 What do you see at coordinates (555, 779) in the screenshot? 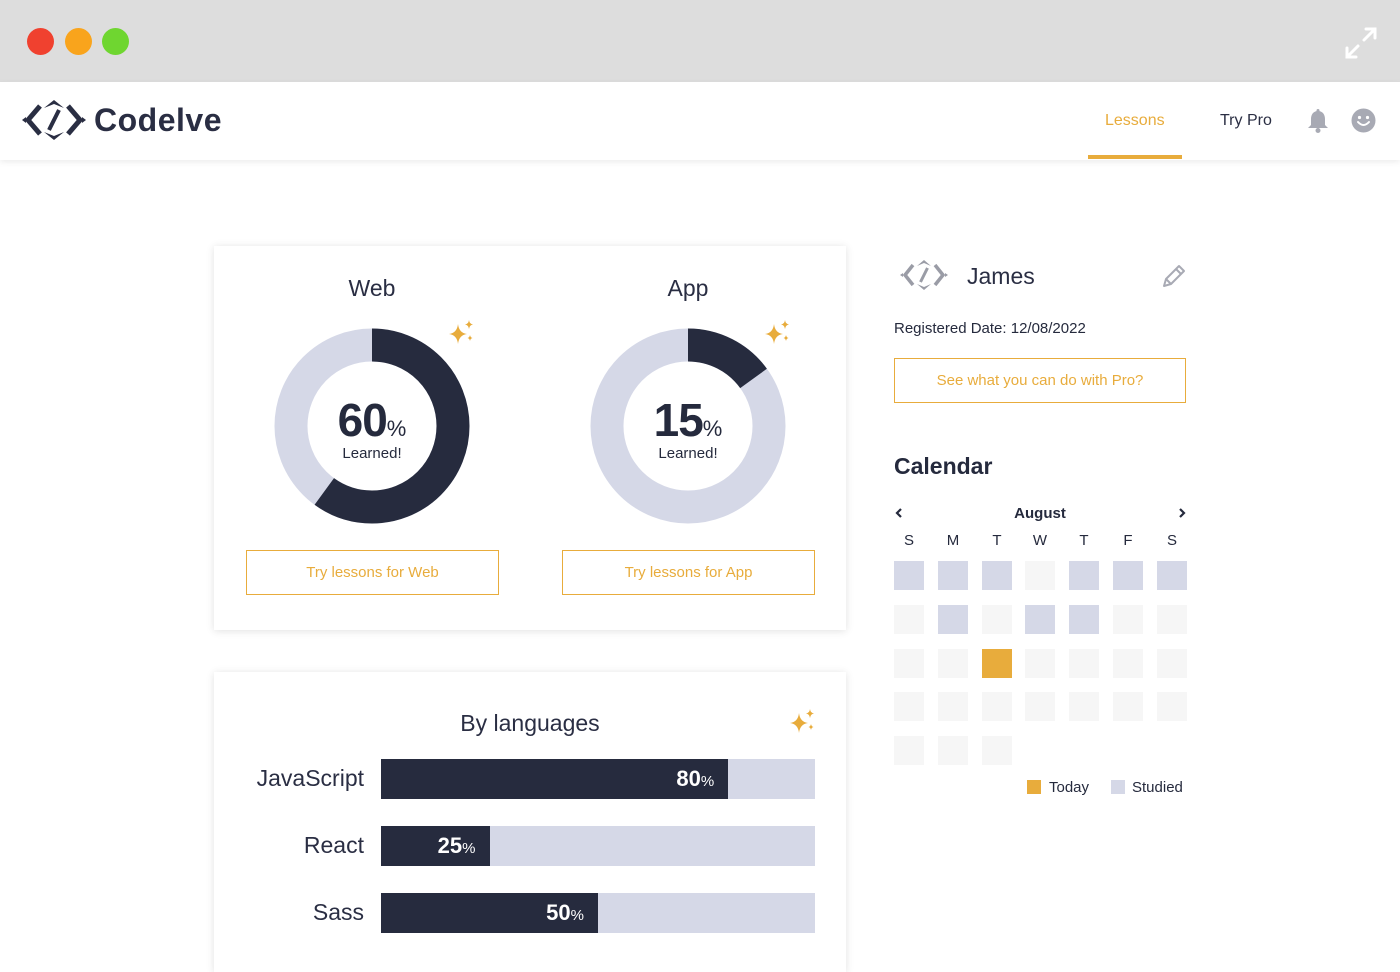
I see `language-bar-fill: 80%` at bounding box center [555, 779].